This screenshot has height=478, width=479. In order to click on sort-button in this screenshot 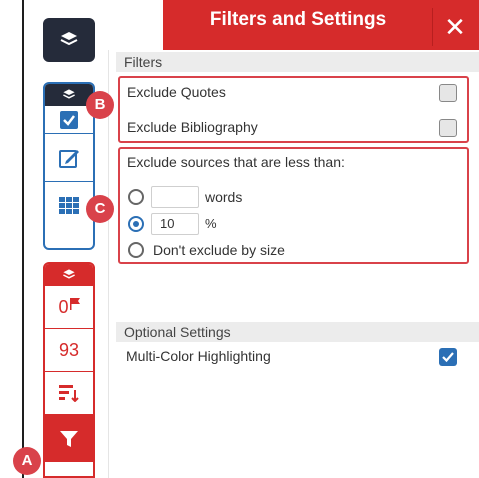, I will do `click(69, 393)`.